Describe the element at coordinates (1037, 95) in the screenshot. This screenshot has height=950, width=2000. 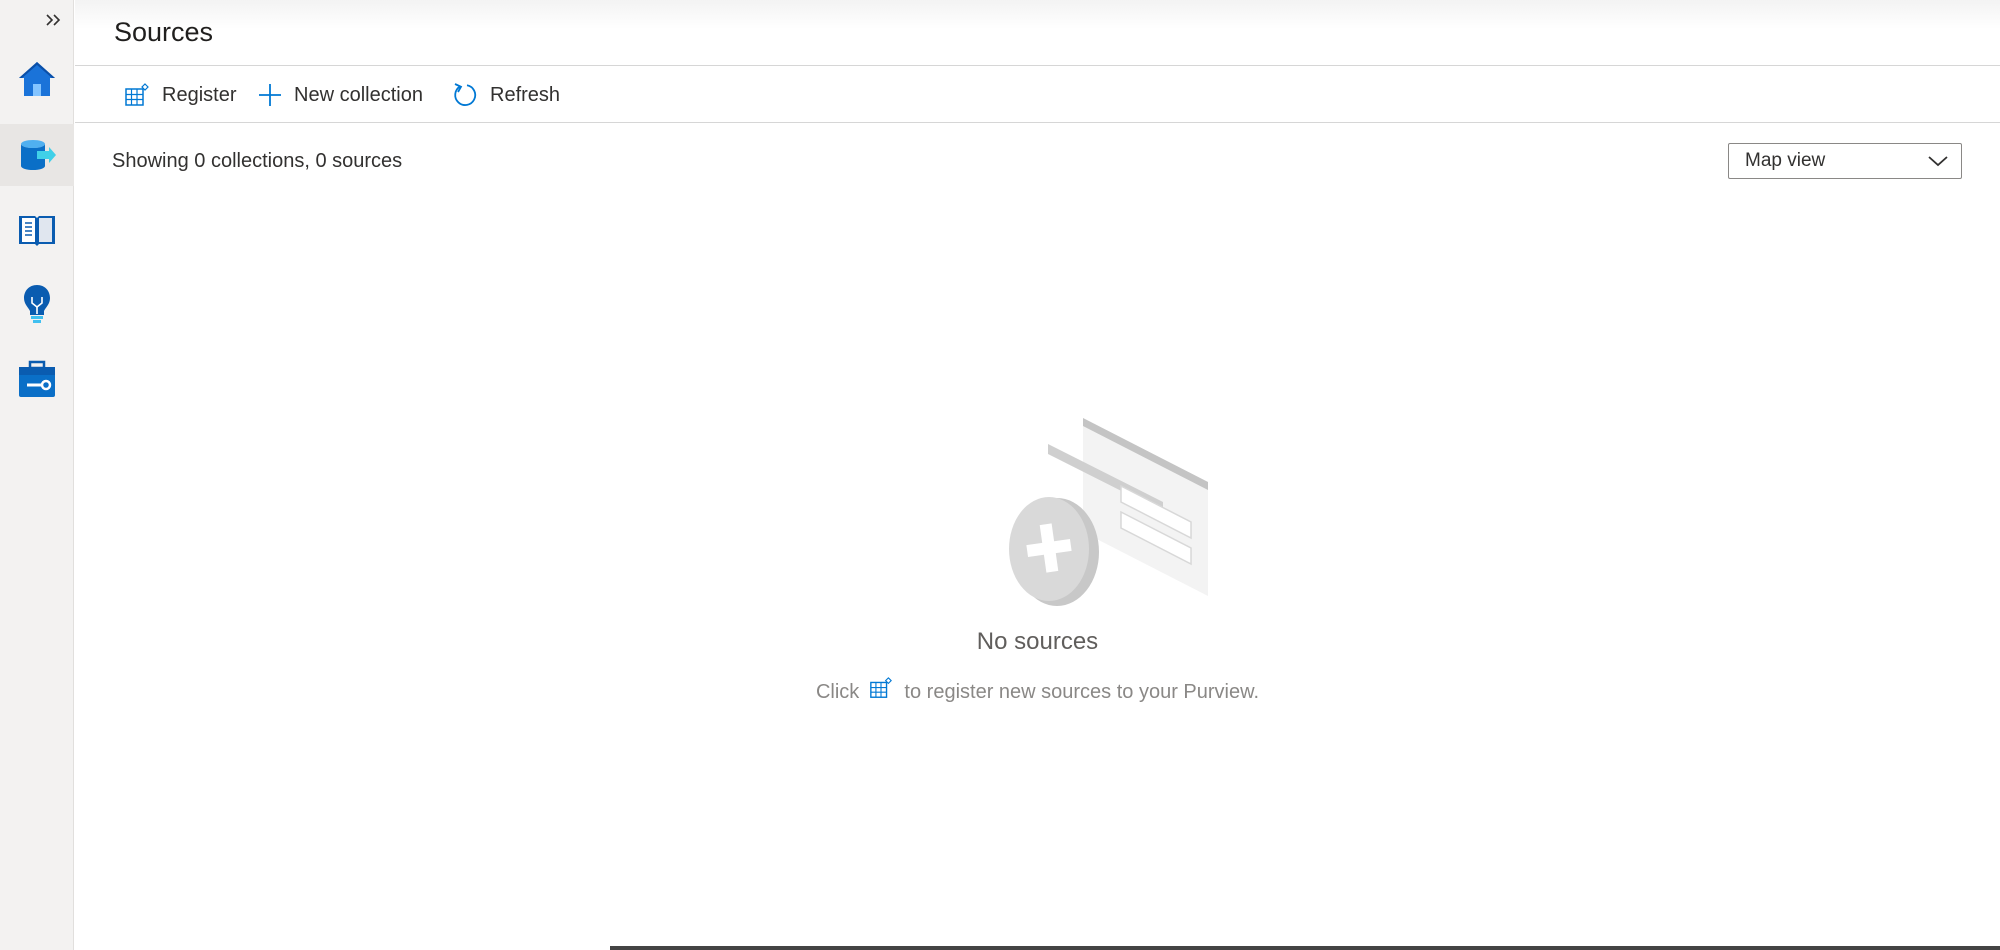
I see `command-bar: Register New collection Refresh` at that location.